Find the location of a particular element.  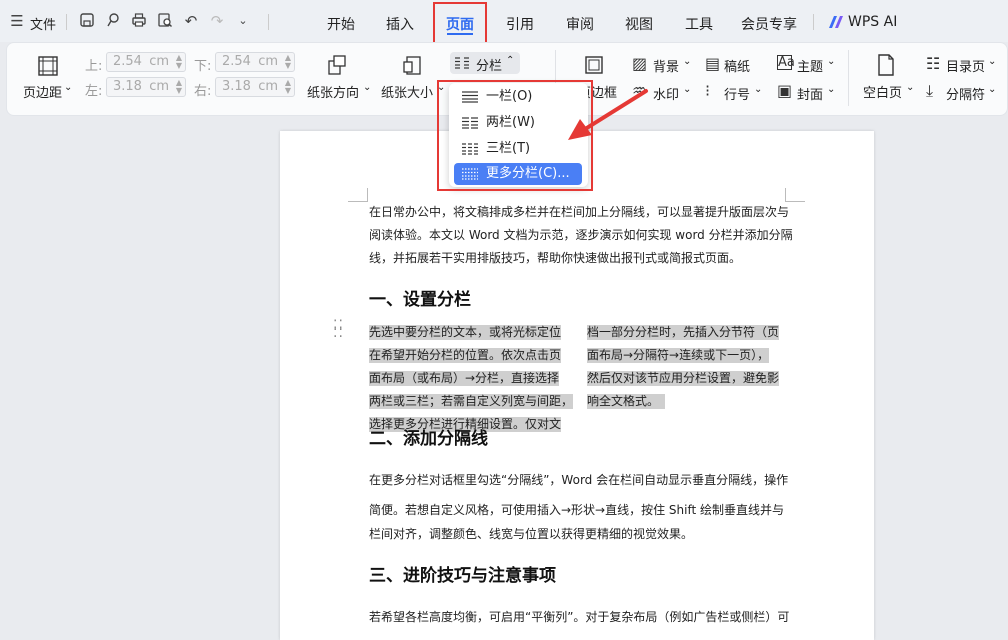

column-line: 响全文格式。 is located at coordinates (626, 401).